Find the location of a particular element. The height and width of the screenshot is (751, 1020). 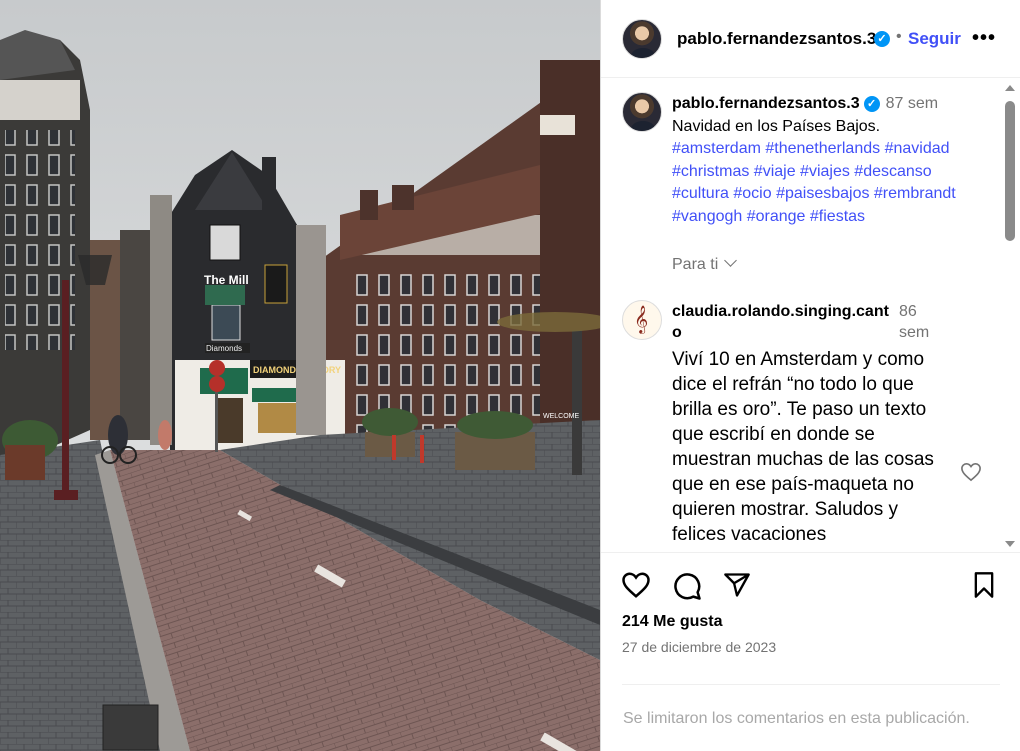

para-ti-toggle: Para ti is located at coordinates (705, 264).